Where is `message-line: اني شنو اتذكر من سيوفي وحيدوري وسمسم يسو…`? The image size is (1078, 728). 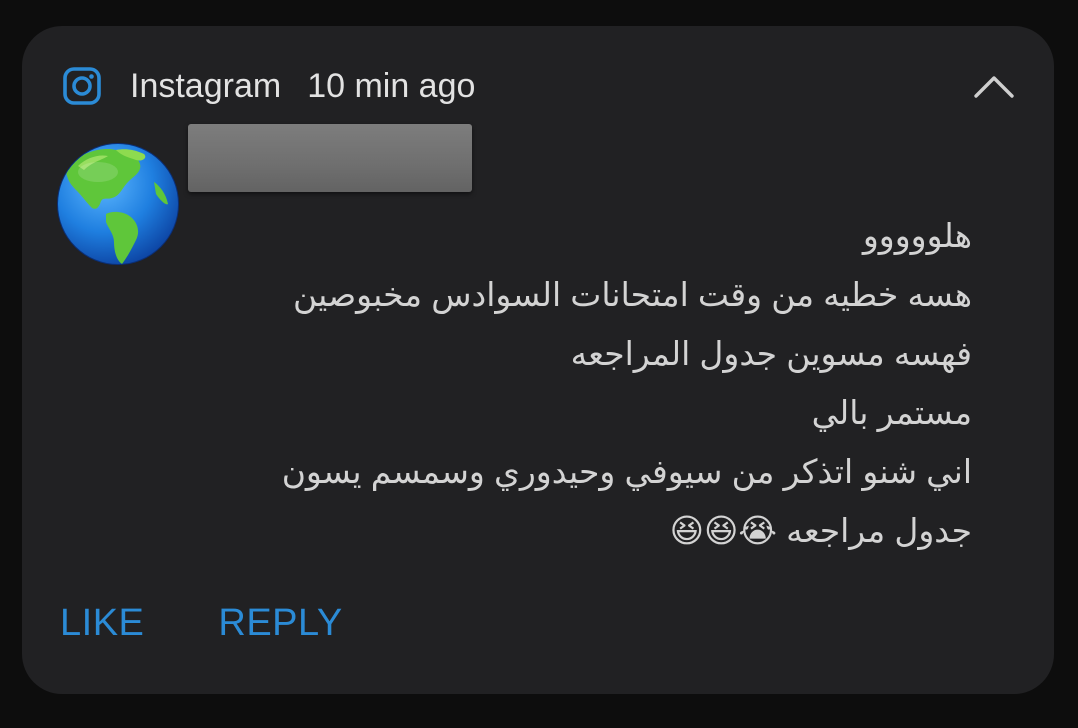
message-line: اني شنو اتذكر من سيوفي وحيدوري وسمسم يسو… is located at coordinates (626, 471).